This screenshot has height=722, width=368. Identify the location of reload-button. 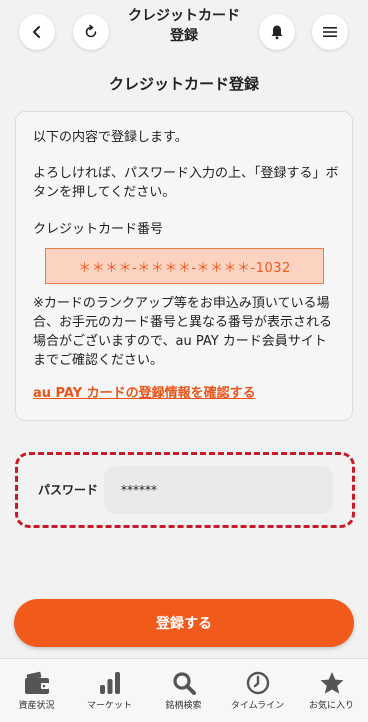
(91, 32).